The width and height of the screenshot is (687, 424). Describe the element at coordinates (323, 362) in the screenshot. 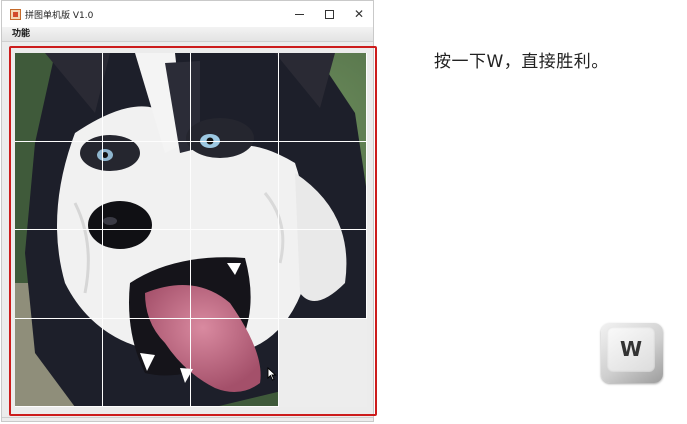

I see `puzzle-empty-slot` at that location.